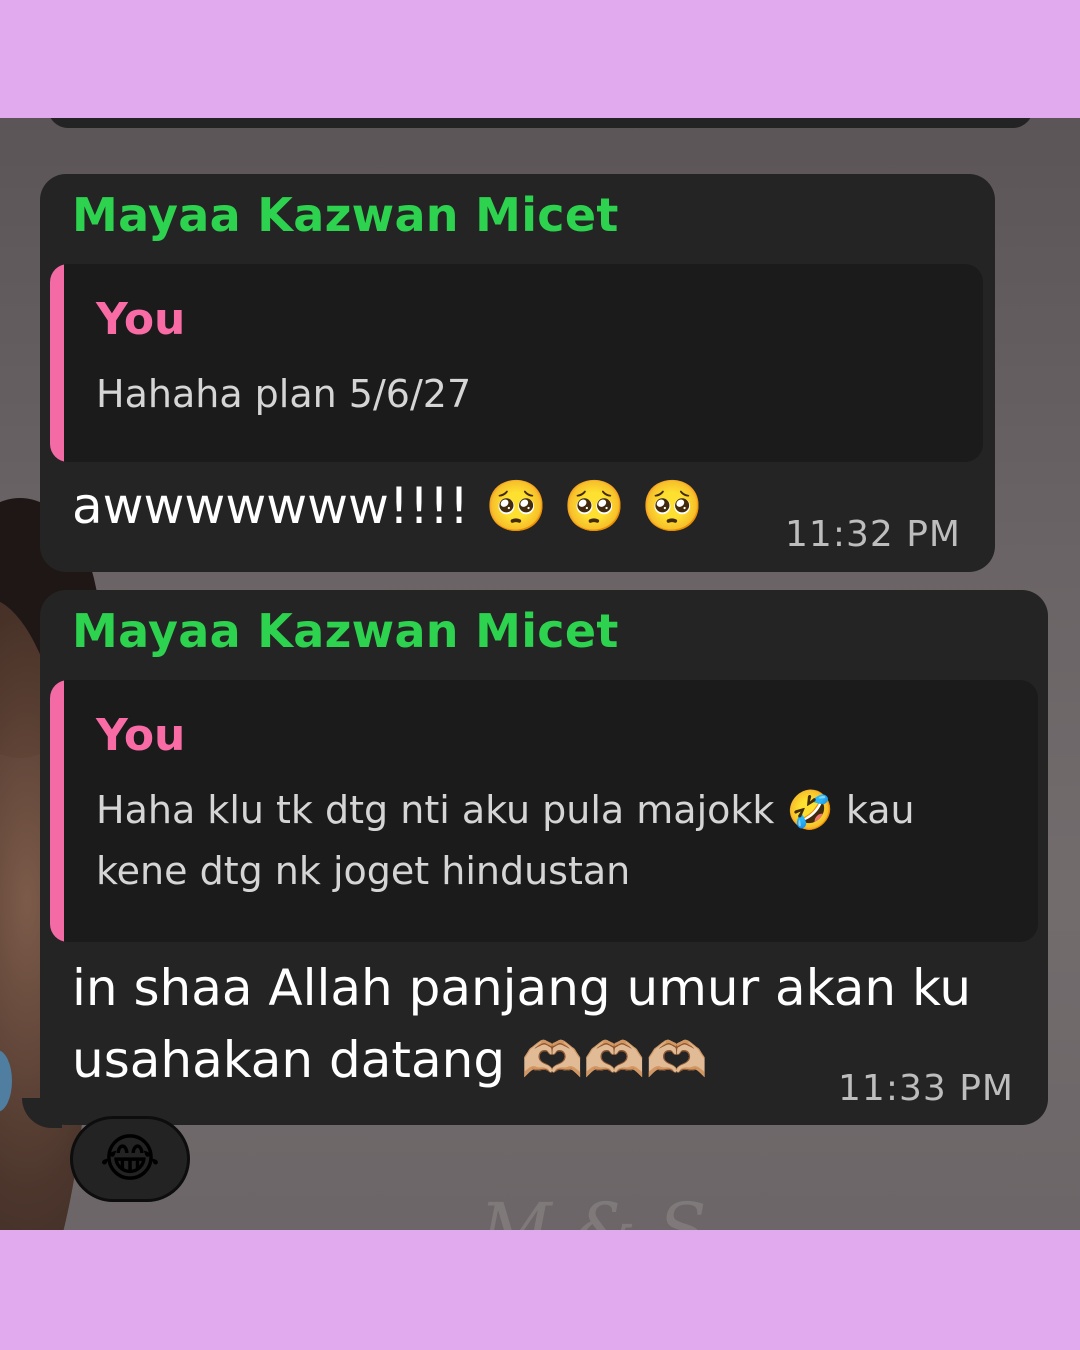 This screenshot has width=1080, height=1350. Describe the element at coordinates (516, 363) in the screenshot. I see `quoted-message: You Hahaha plan 5/6/27` at that location.